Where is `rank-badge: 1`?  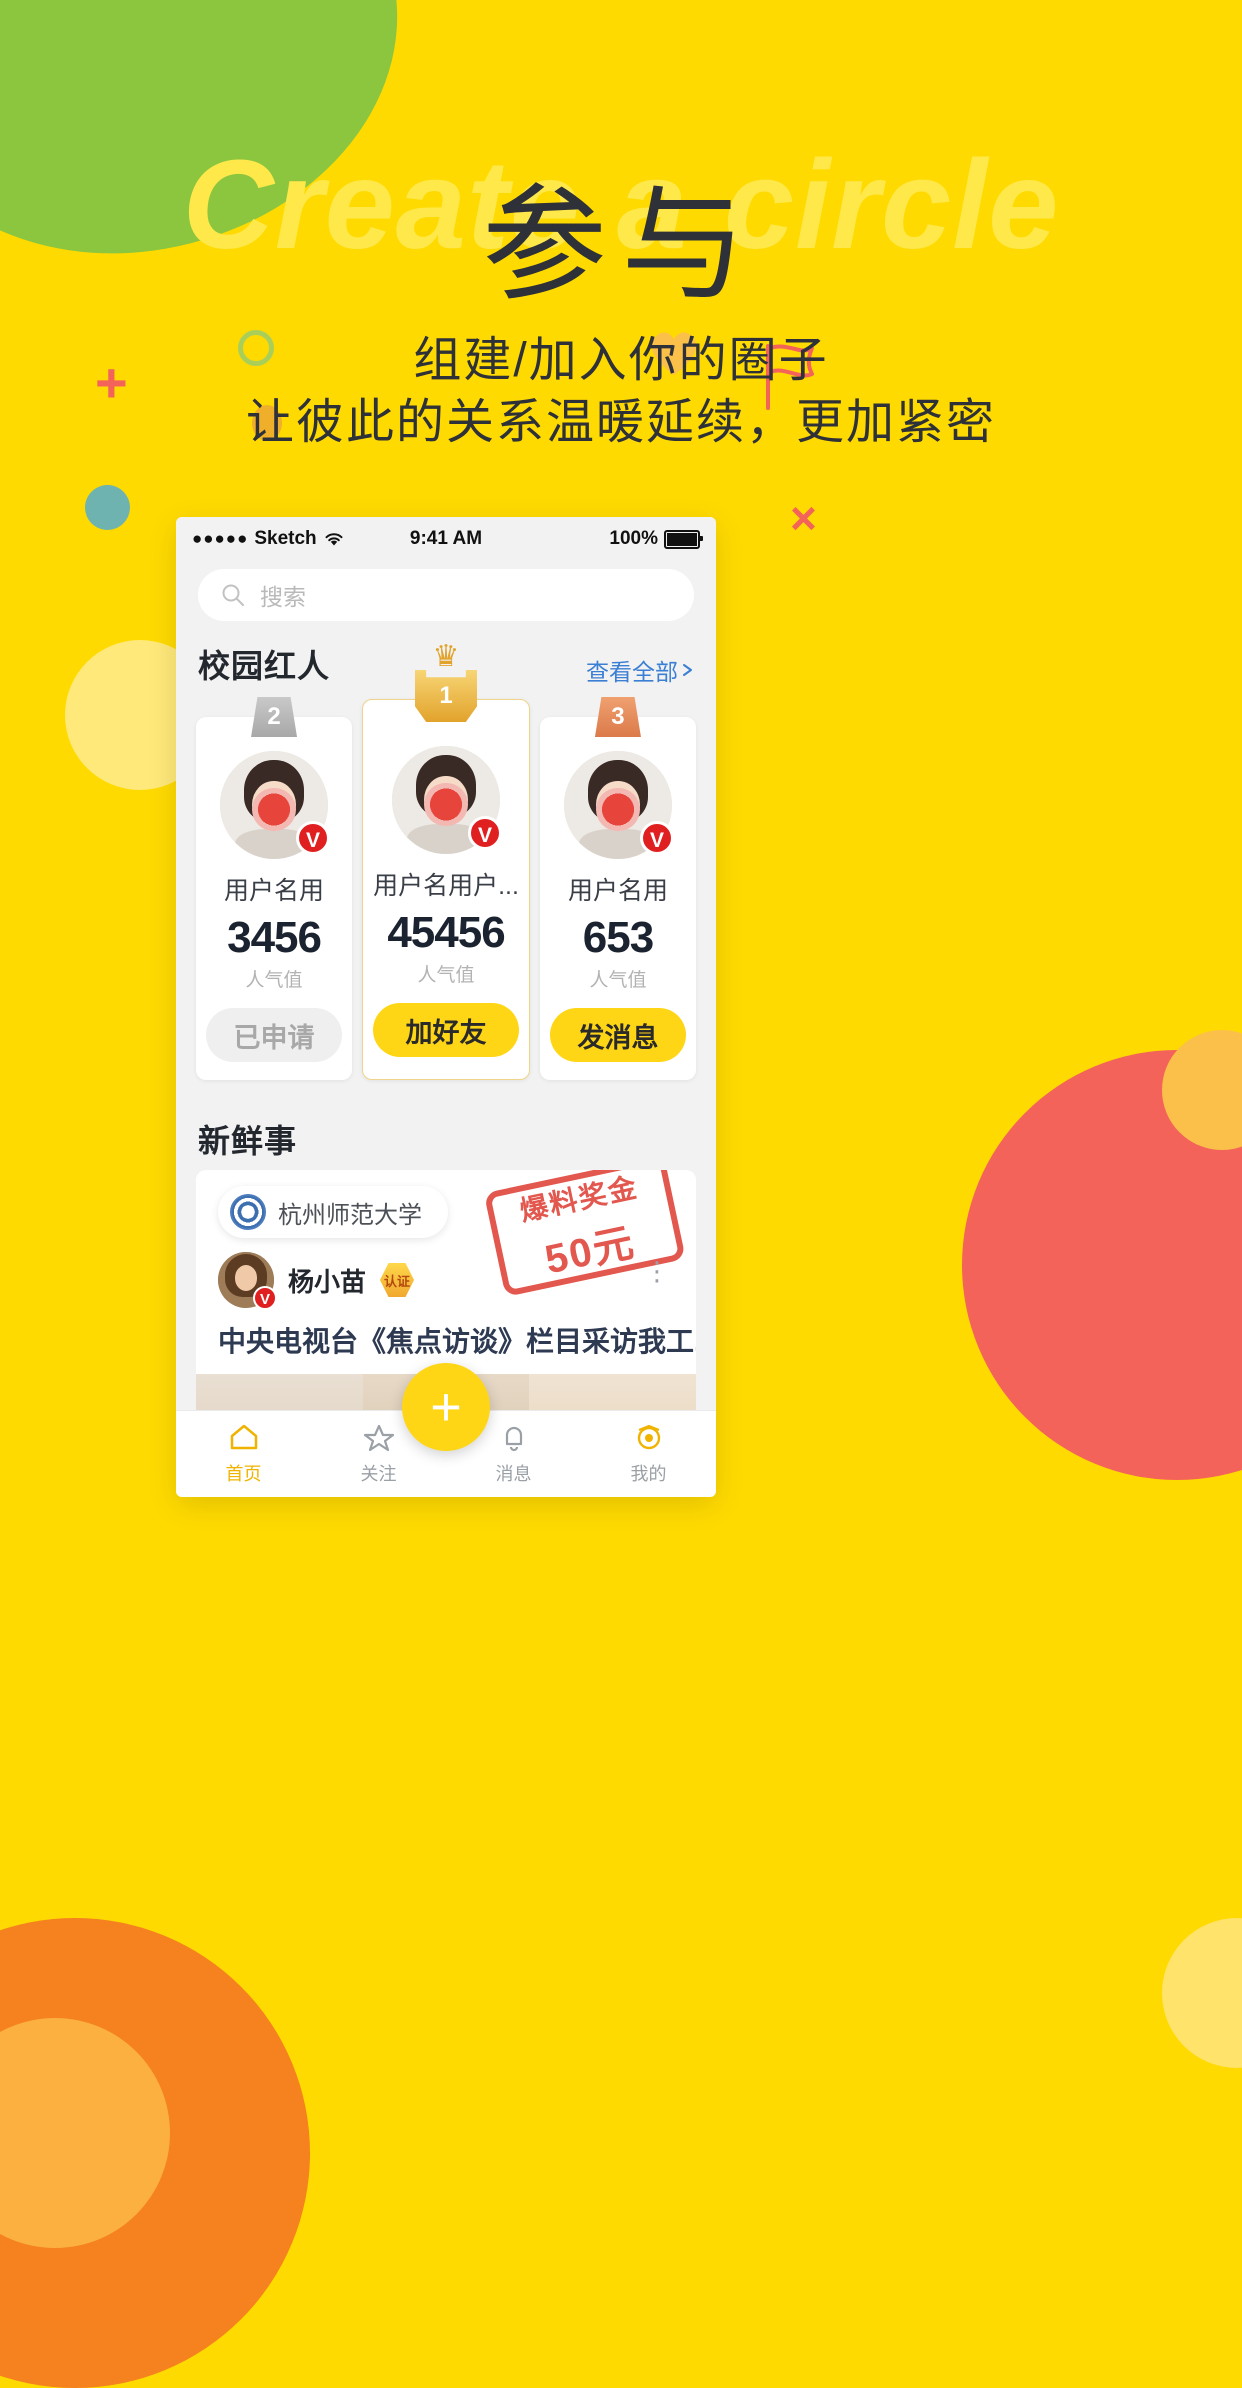
rank-badge: 1 is located at coordinates (446, 696).